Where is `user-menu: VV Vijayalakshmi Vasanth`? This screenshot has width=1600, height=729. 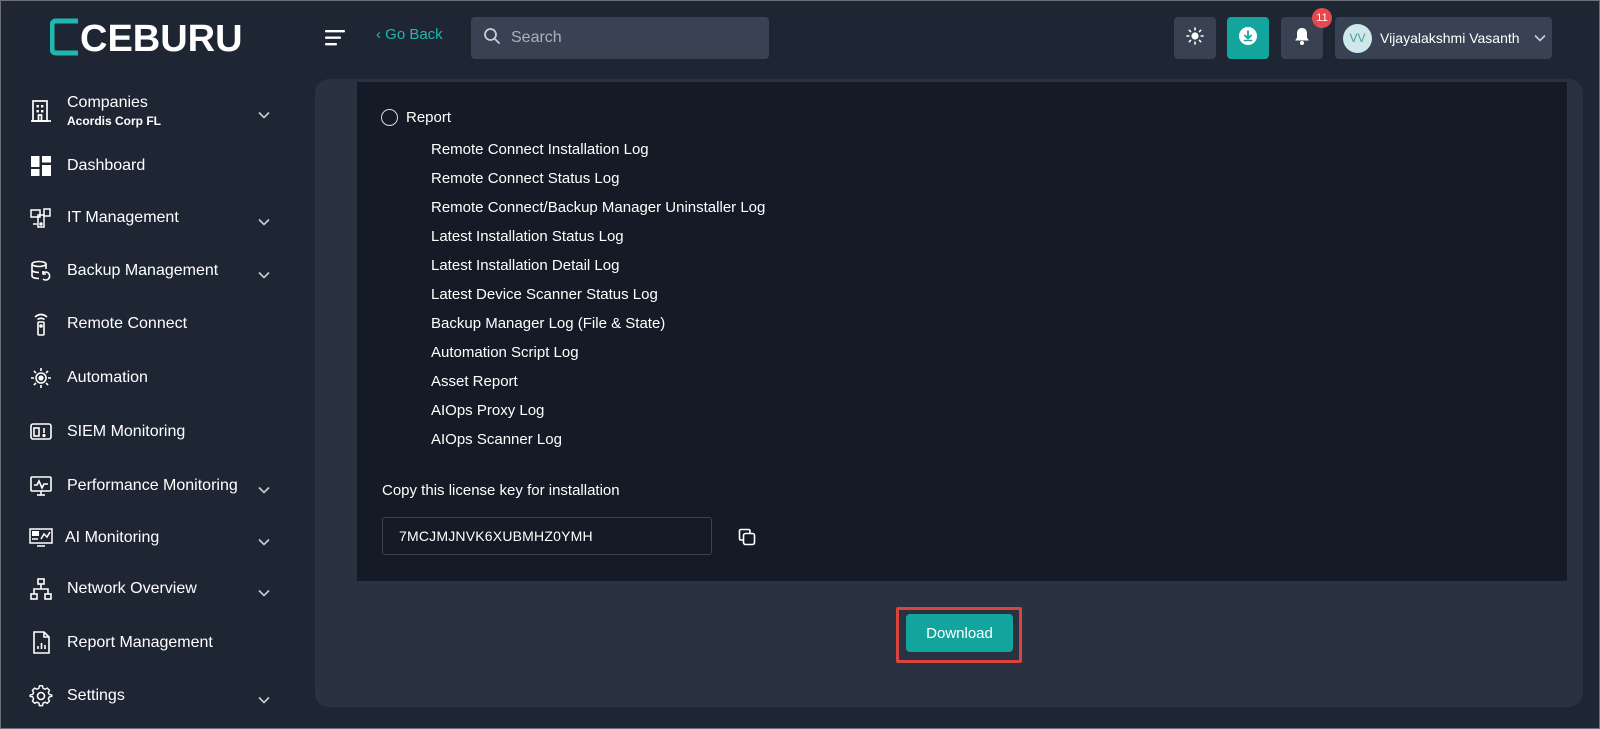
user-menu: VV Vijayalakshmi Vasanth is located at coordinates (1443, 38).